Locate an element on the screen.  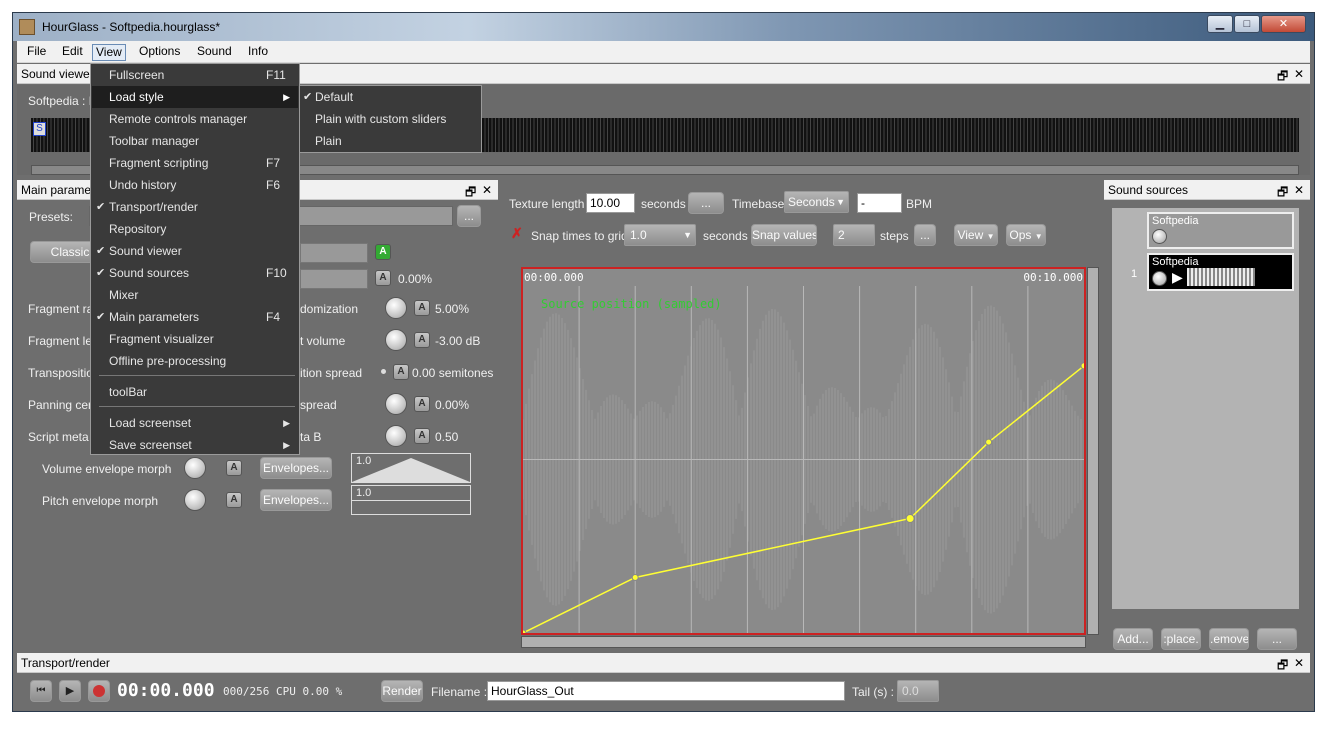
menu-info: Info is located at coordinates (258, 51).